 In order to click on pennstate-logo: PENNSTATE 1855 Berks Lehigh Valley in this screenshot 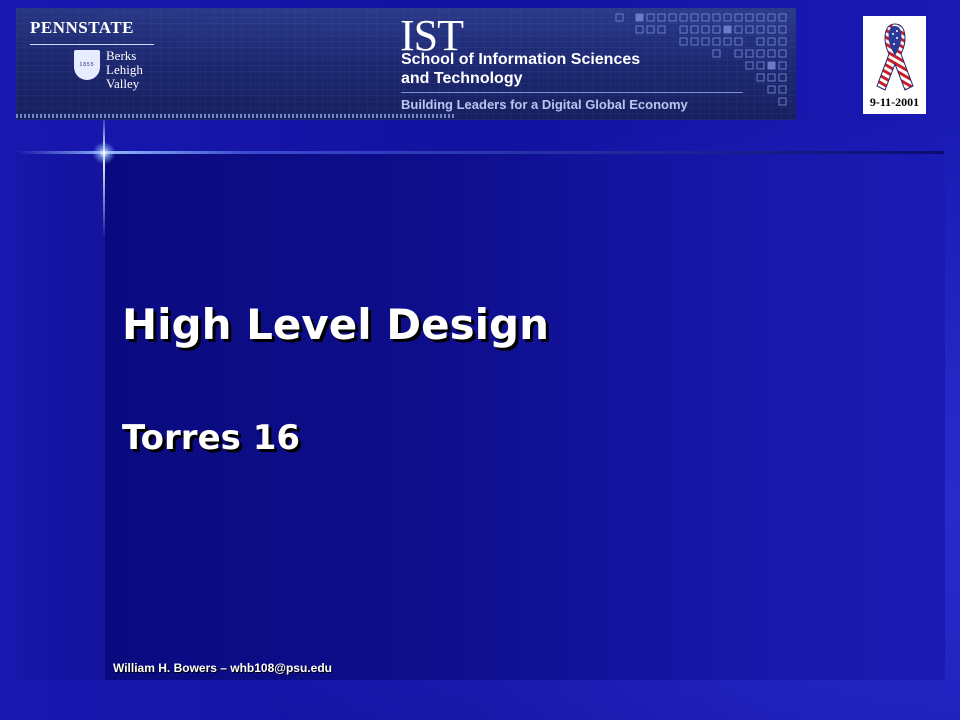, I will do `click(92, 54)`.